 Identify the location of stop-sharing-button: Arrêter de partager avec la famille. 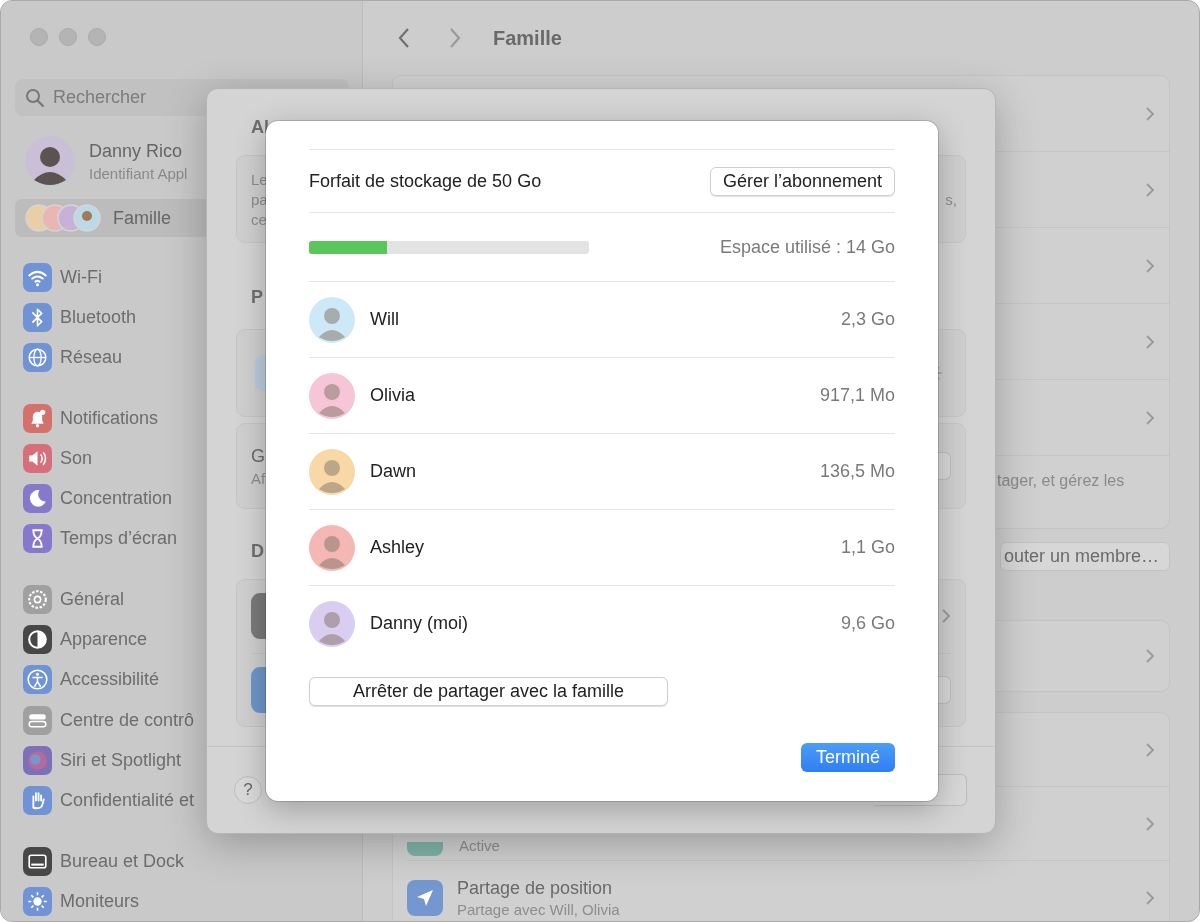
(488, 691).